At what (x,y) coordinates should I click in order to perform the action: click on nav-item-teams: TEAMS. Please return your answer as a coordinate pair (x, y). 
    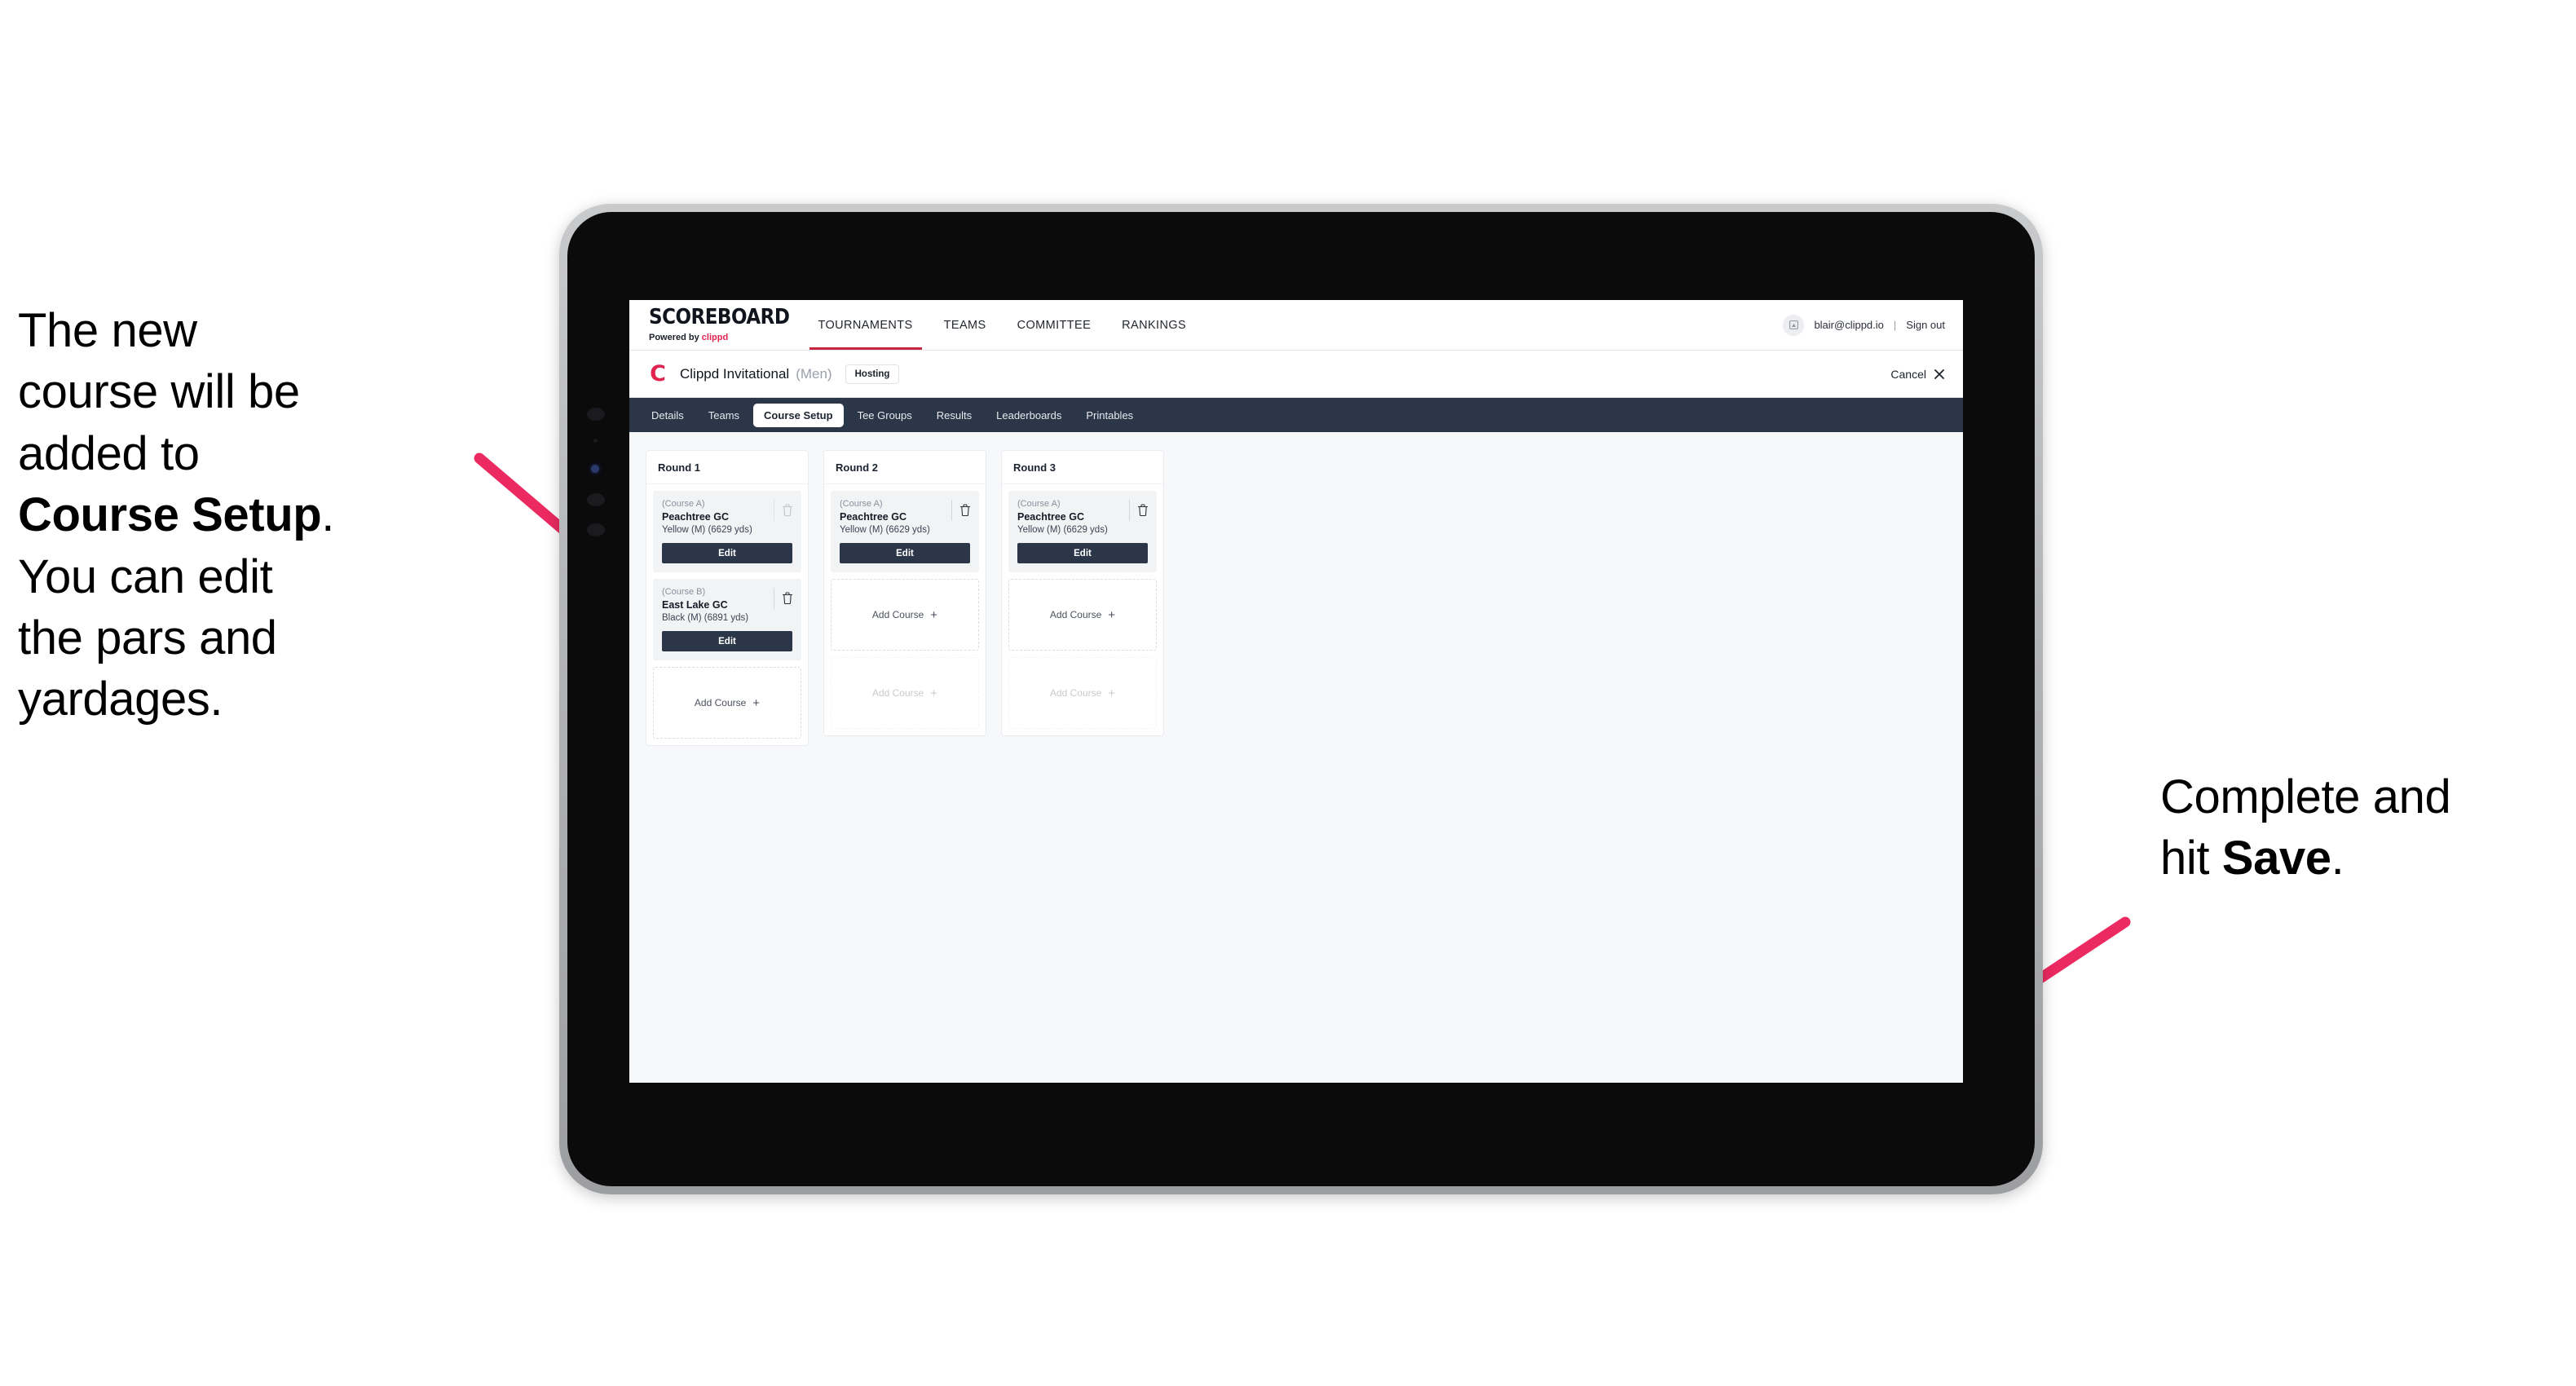
    Looking at the image, I should click on (965, 325).